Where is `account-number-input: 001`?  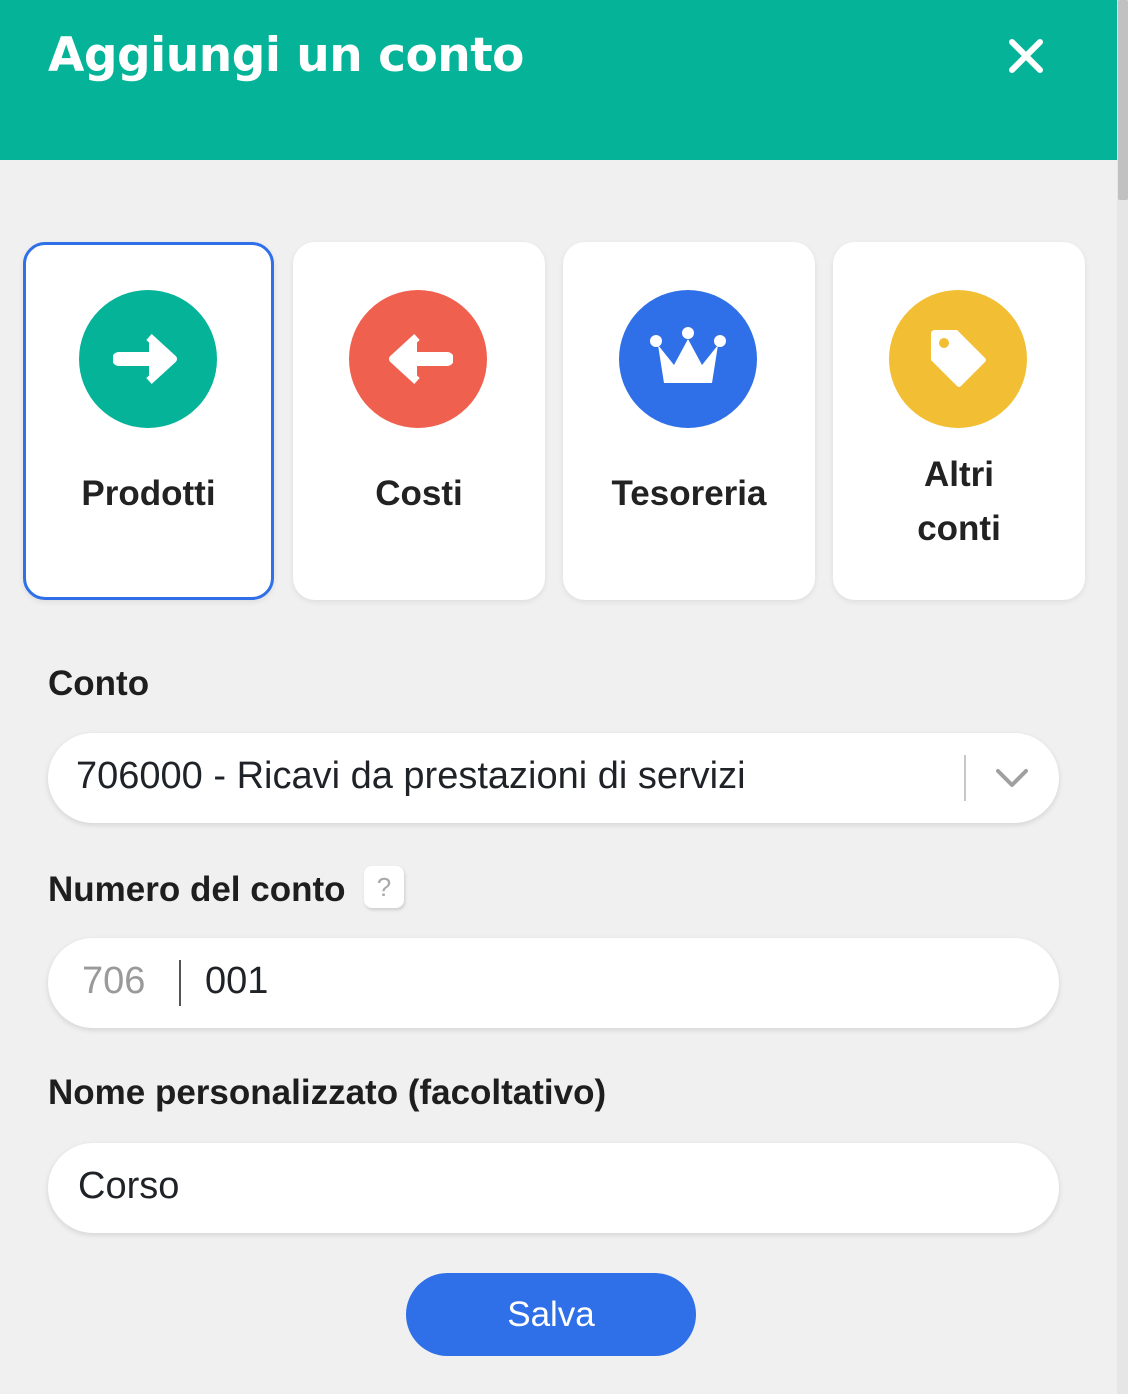 account-number-input: 001 is located at coordinates (236, 981).